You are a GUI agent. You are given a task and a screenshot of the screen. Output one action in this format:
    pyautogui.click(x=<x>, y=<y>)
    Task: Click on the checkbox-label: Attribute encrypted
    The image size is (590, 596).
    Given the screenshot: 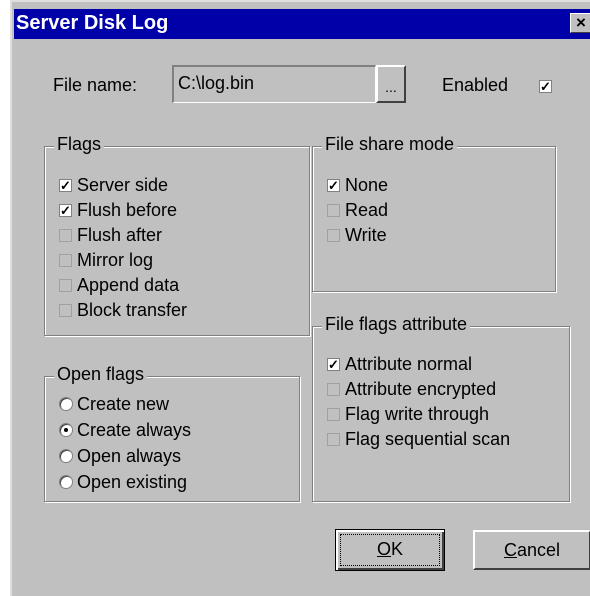 What is the action you would take?
    pyautogui.click(x=421, y=389)
    